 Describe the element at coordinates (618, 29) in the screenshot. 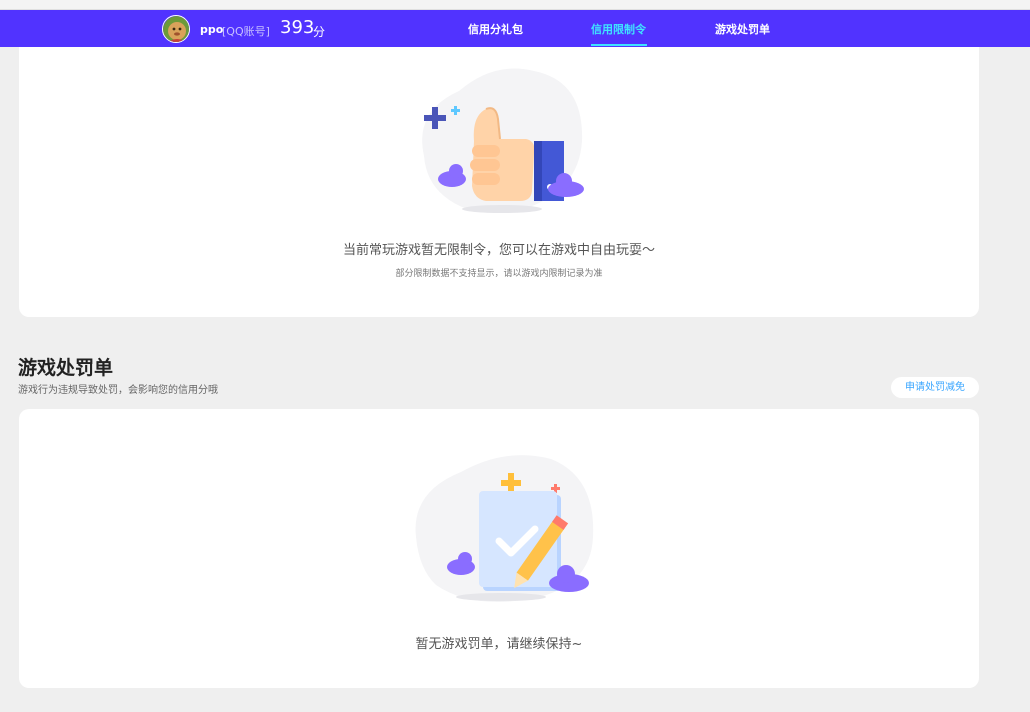

I see `tab-credit-restriction: 信用限制令` at that location.